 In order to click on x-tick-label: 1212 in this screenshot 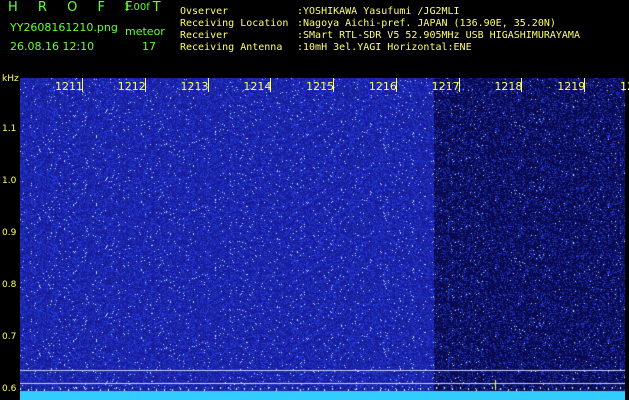, I will do `click(131, 86)`.